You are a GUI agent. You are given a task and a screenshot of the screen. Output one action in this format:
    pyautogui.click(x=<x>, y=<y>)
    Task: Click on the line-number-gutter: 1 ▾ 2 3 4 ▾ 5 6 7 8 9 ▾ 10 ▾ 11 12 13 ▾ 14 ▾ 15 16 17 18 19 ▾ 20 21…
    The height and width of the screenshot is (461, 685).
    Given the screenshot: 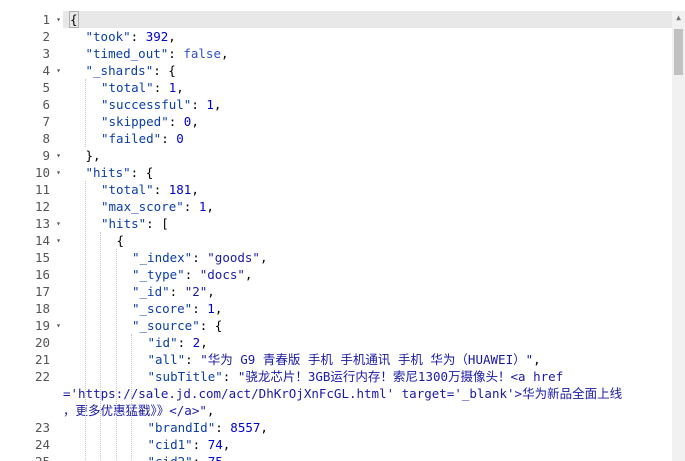 What is the action you would take?
    pyautogui.click(x=35, y=230)
    